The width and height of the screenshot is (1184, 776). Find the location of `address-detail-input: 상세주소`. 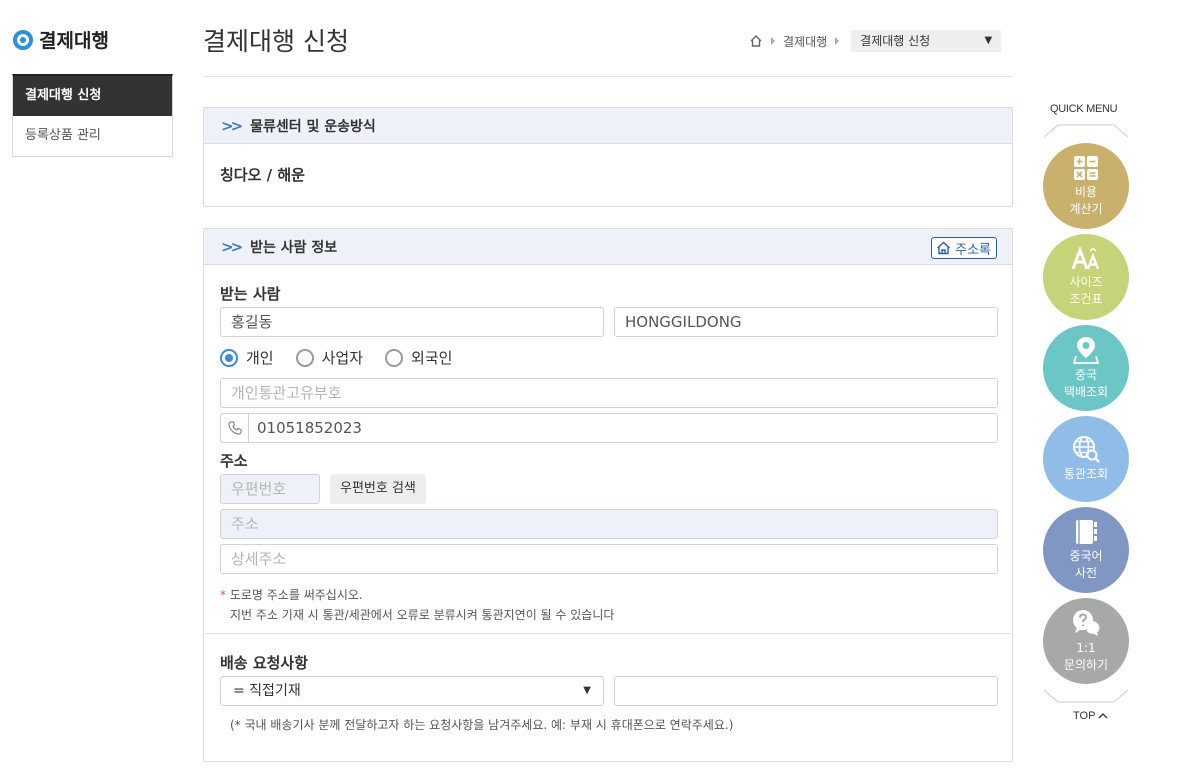

address-detail-input: 상세주소 is located at coordinates (609, 559).